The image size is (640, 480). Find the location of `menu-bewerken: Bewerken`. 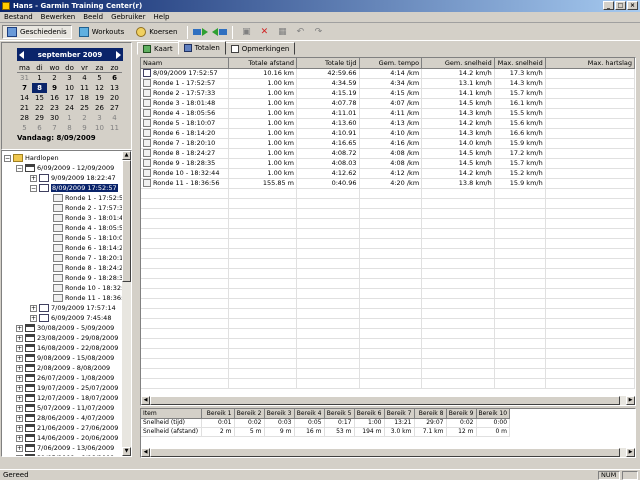

menu-bewerken: Bewerken is located at coordinates (58, 17).